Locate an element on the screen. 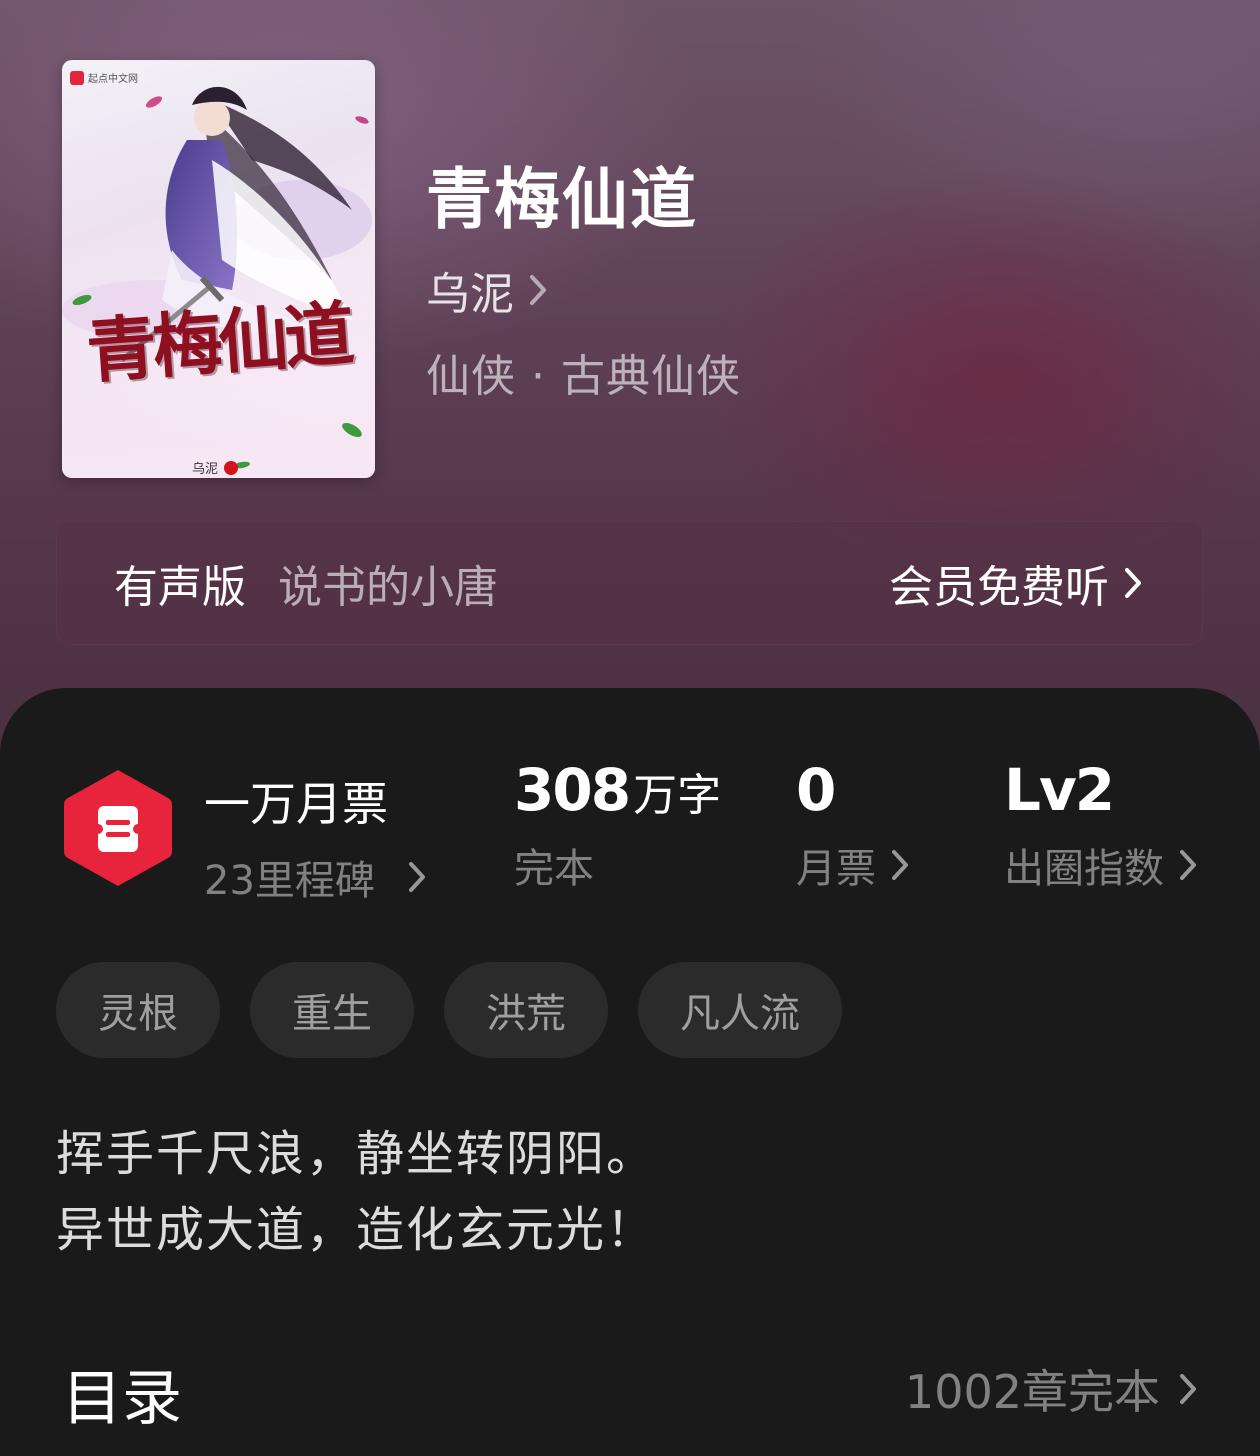 Image resolution: width=1260 pixels, height=1456 pixels. book-title: 青梅仙道 is located at coordinates (562, 199).